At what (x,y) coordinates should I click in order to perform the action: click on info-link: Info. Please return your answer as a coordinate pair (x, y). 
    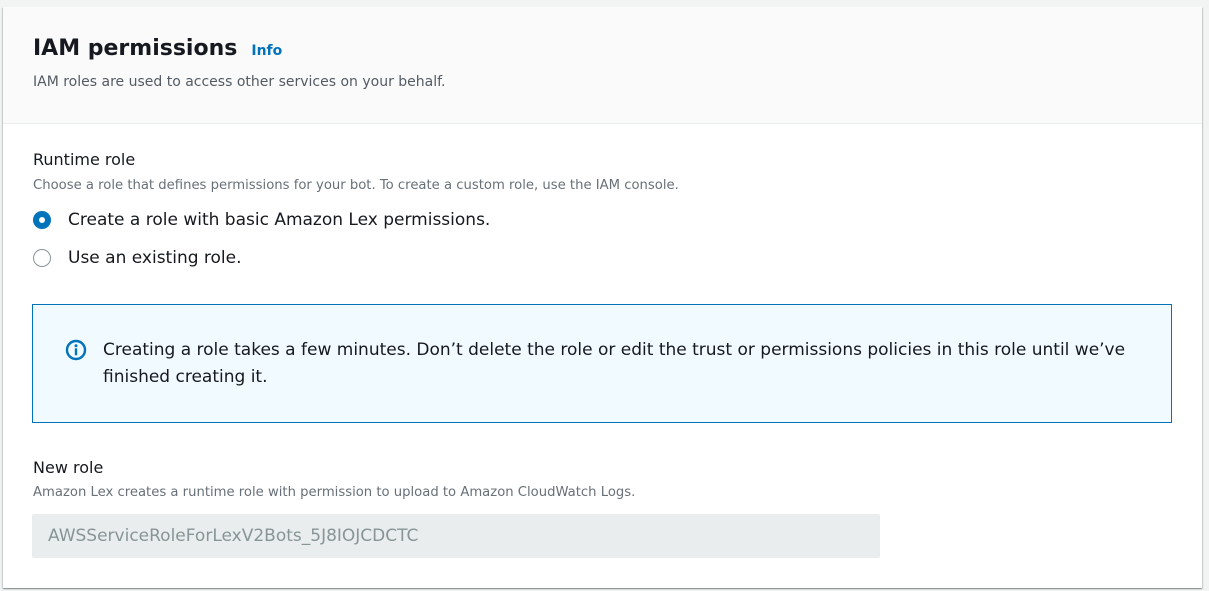
    Looking at the image, I should click on (266, 51).